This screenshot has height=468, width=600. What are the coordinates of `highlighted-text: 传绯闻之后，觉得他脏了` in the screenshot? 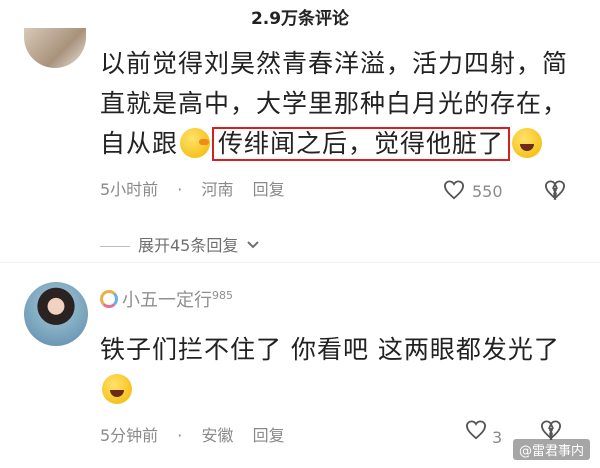 It's located at (361, 144).